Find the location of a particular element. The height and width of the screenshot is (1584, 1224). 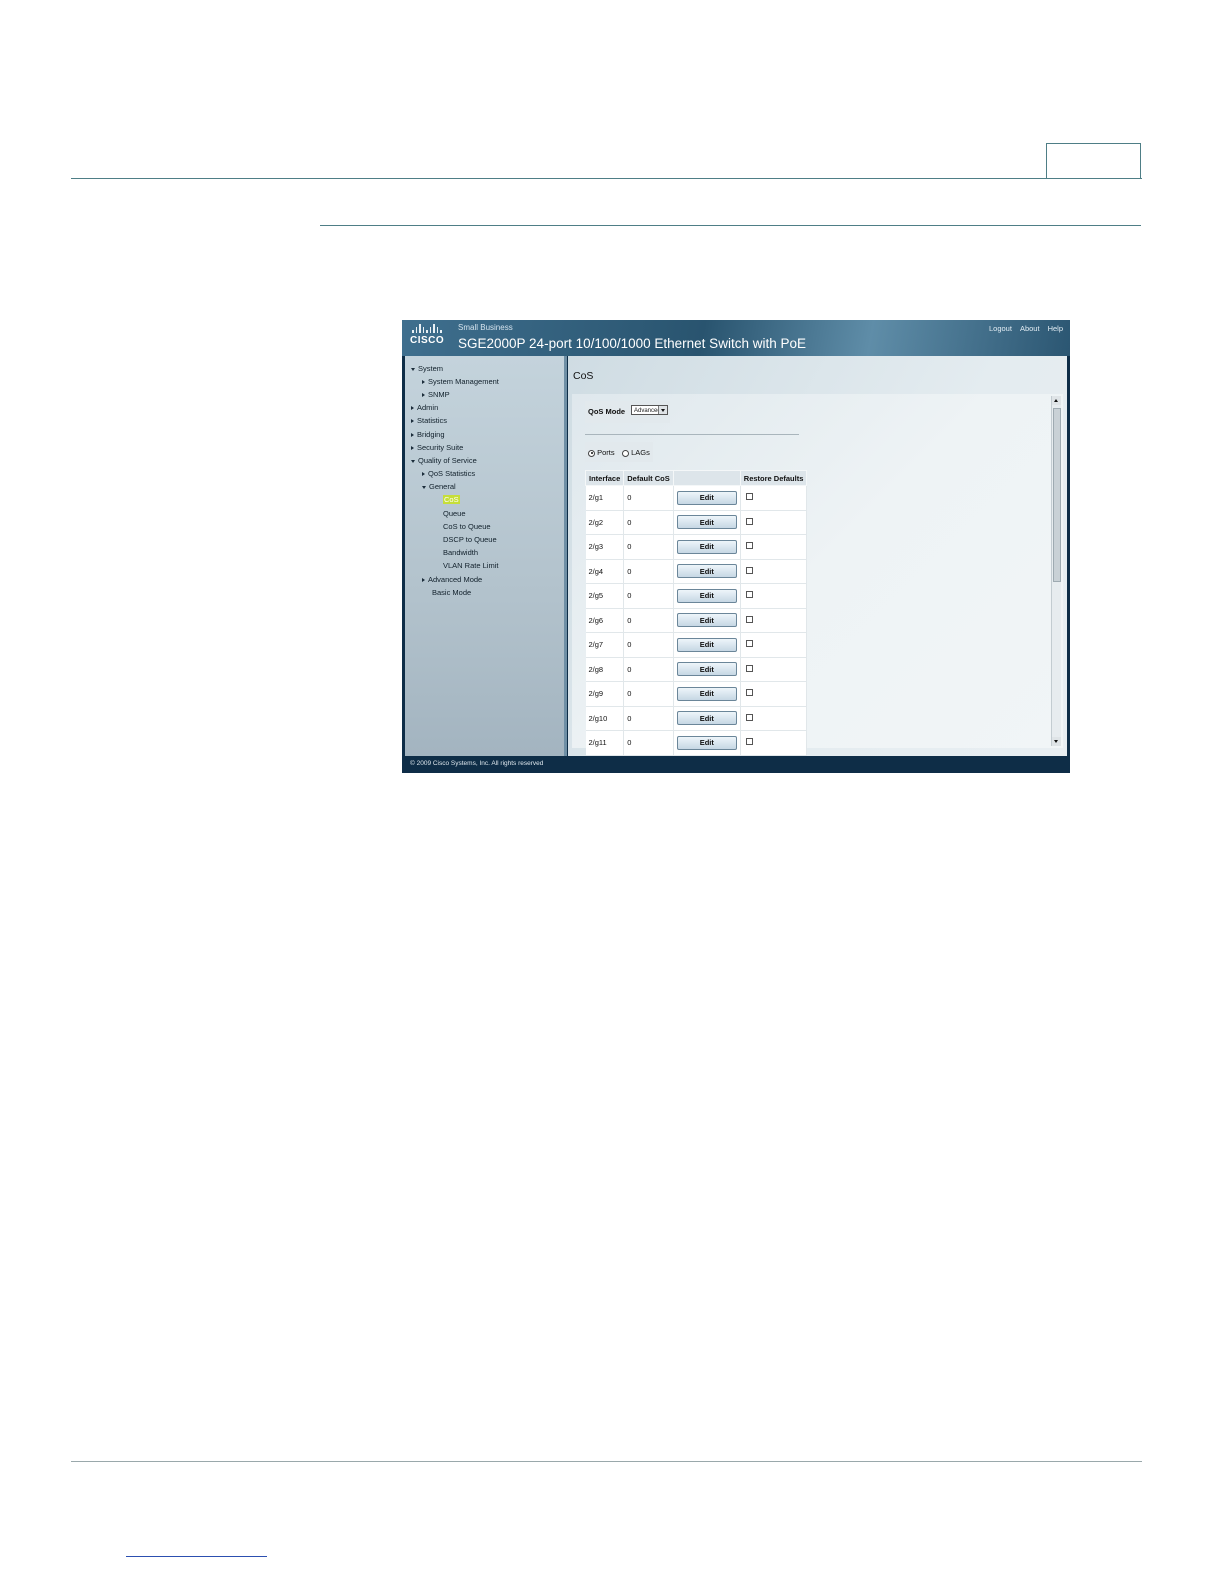

triangle-down-icon is located at coordinates (413, 369).